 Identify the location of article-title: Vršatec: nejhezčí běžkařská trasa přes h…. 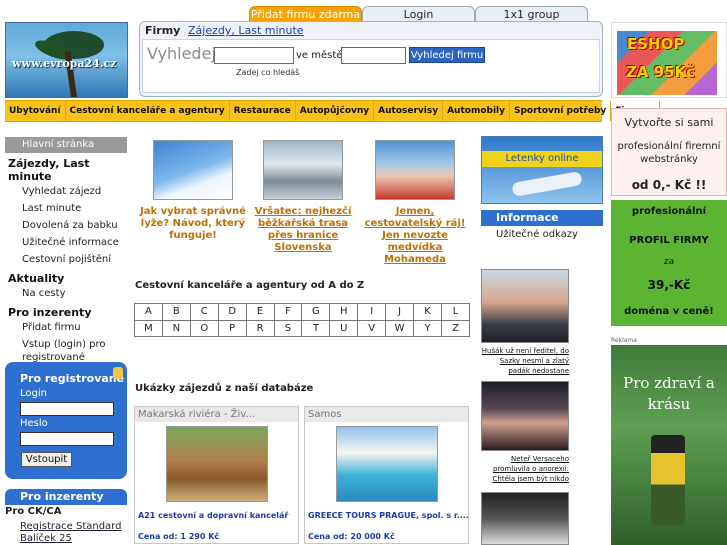
(303, 230).